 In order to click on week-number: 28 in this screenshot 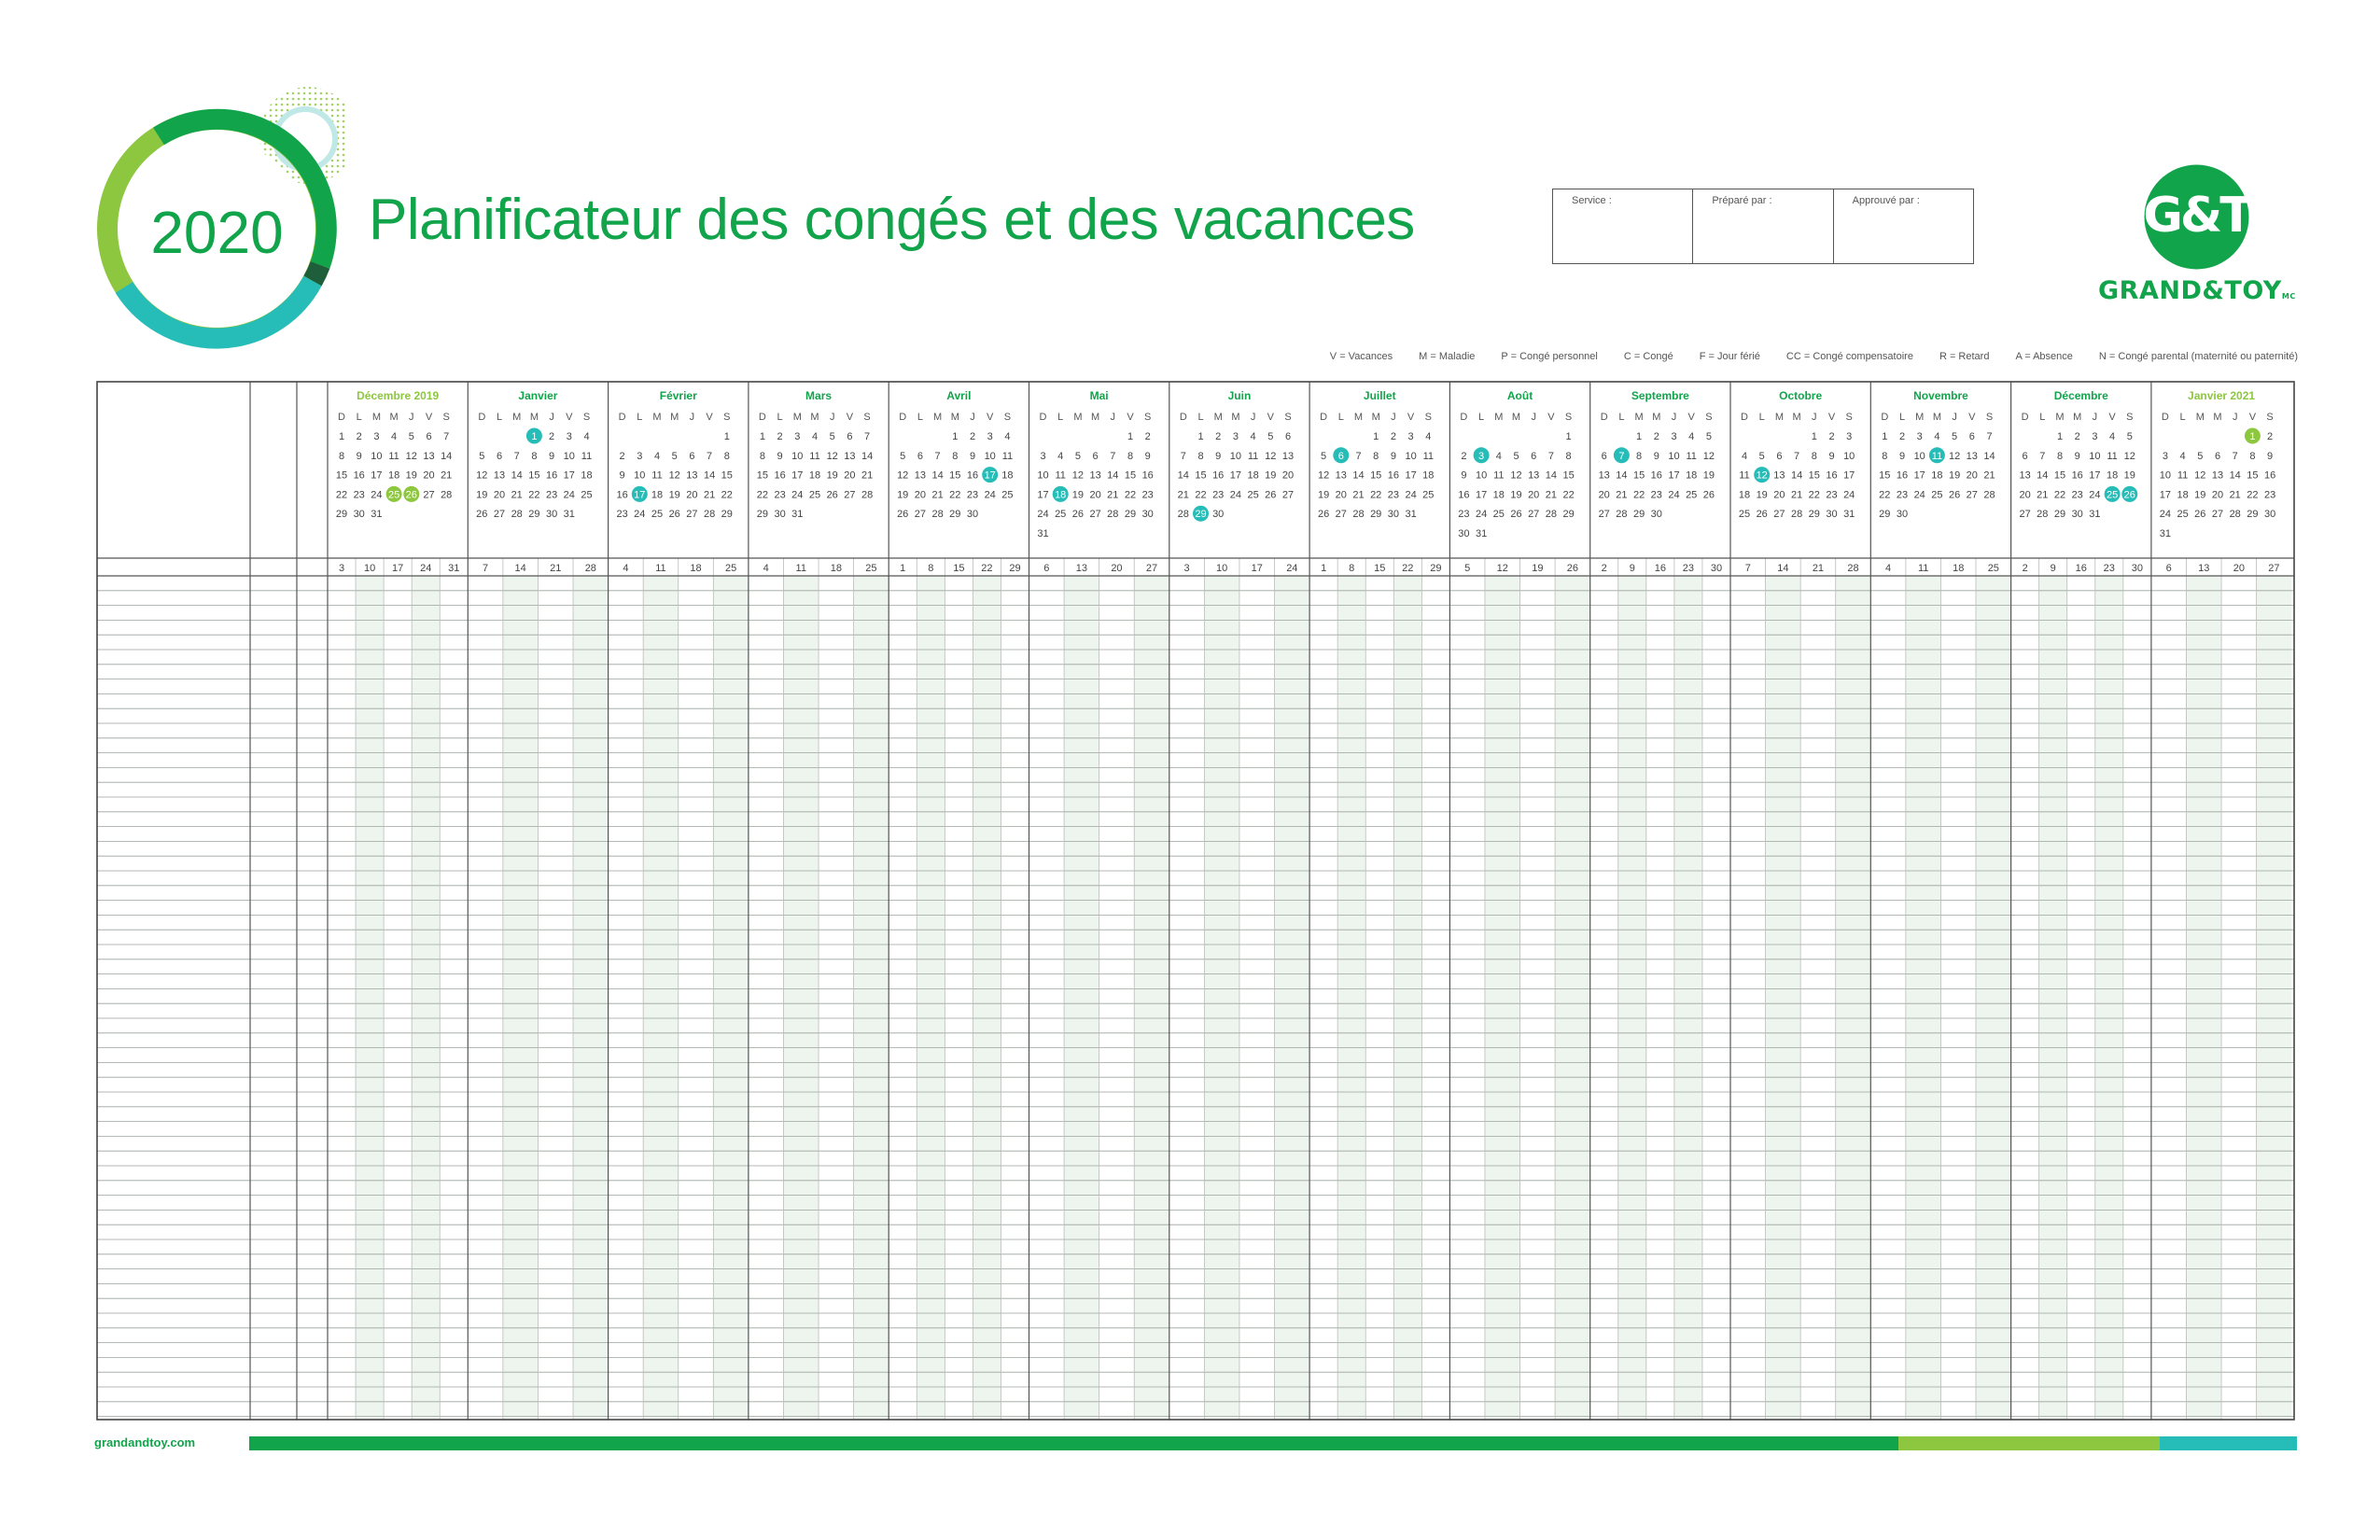, I will do `click(1852, 568)`.